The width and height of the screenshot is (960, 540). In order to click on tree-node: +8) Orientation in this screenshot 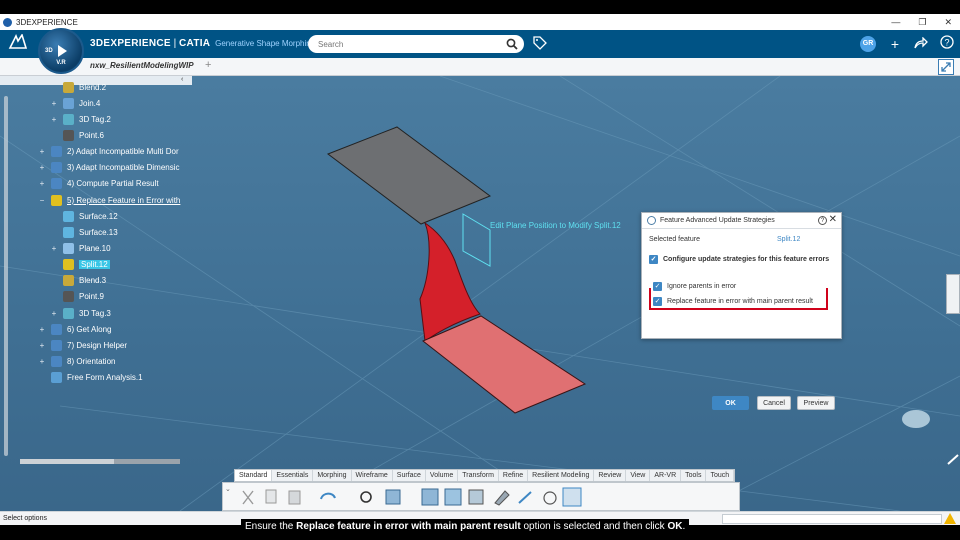, I will do `click(76, 362)`.